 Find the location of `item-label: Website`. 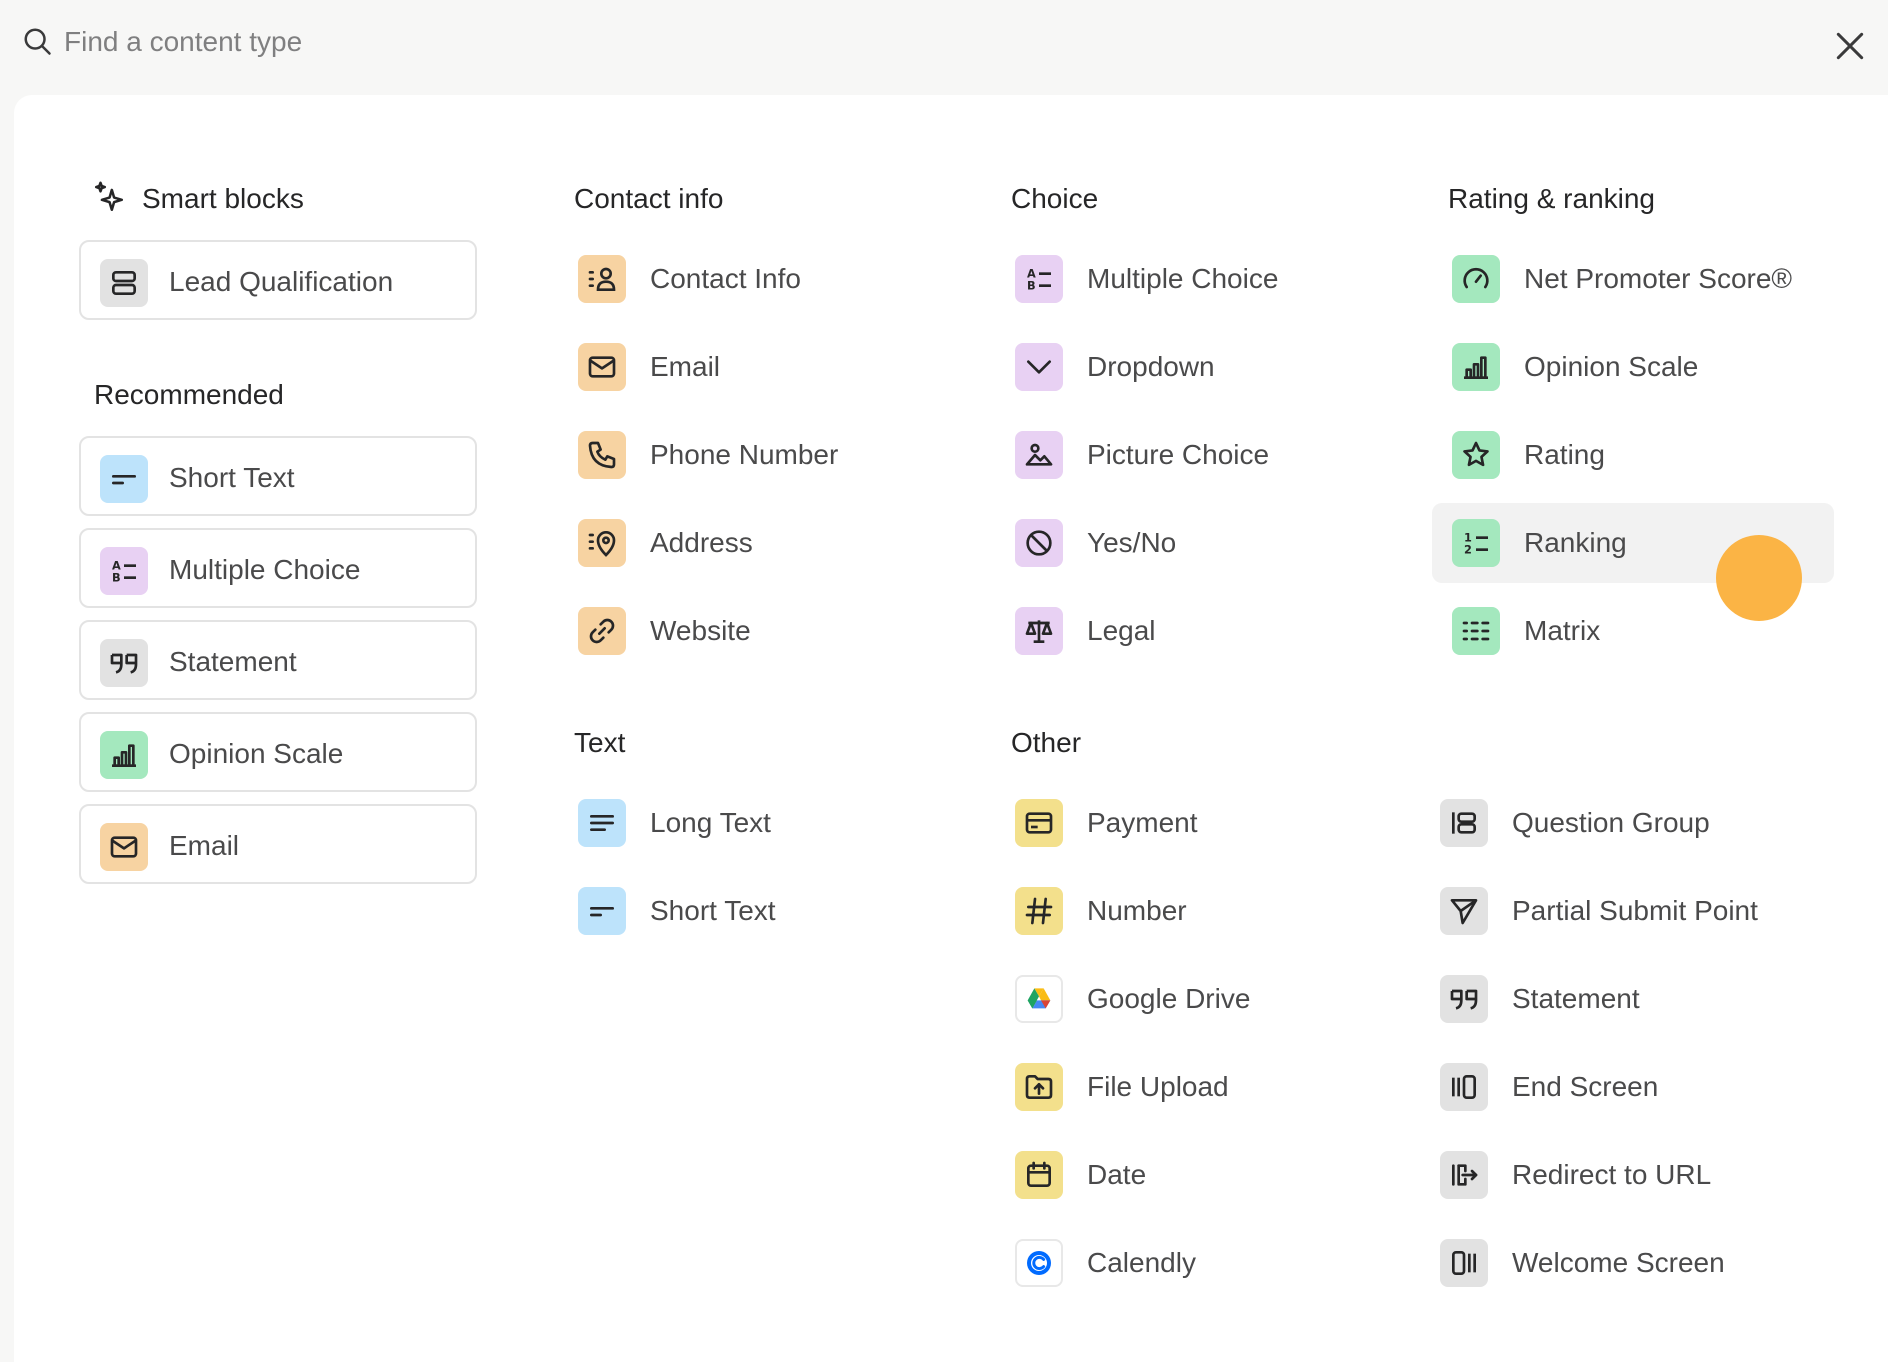

item-label: Website is located at coordinates (700, 630).